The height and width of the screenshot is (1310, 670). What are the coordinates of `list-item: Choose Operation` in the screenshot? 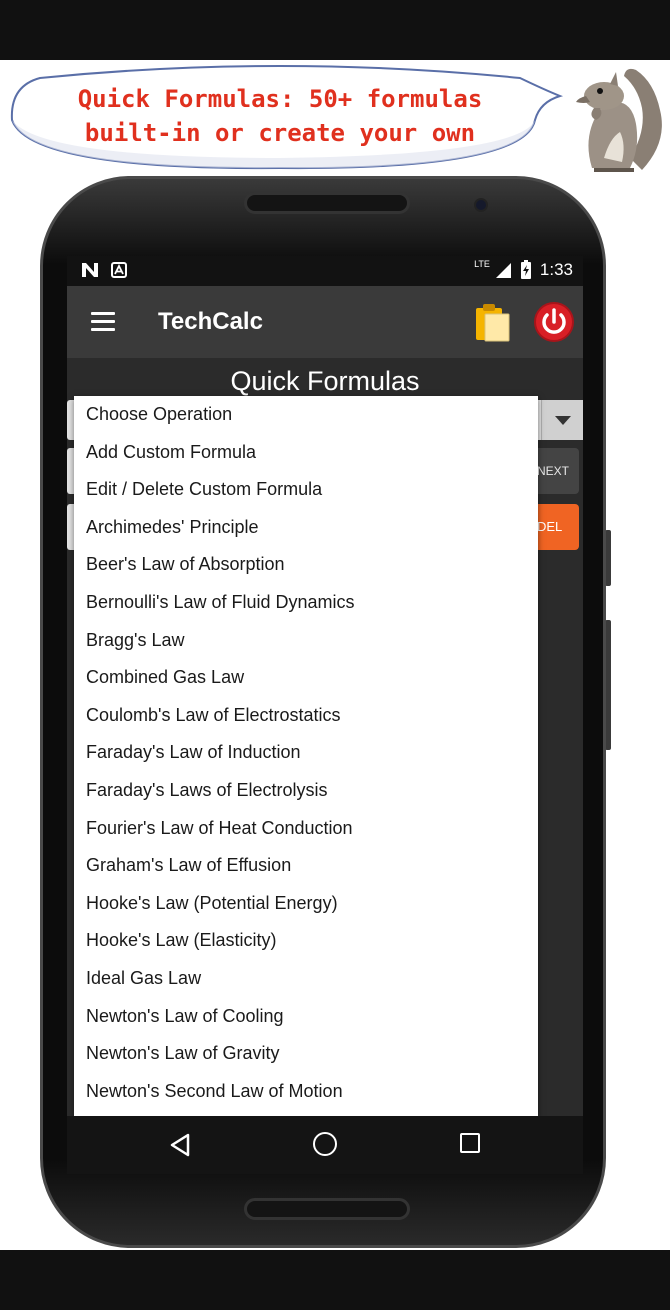 It's located at (306, 415).